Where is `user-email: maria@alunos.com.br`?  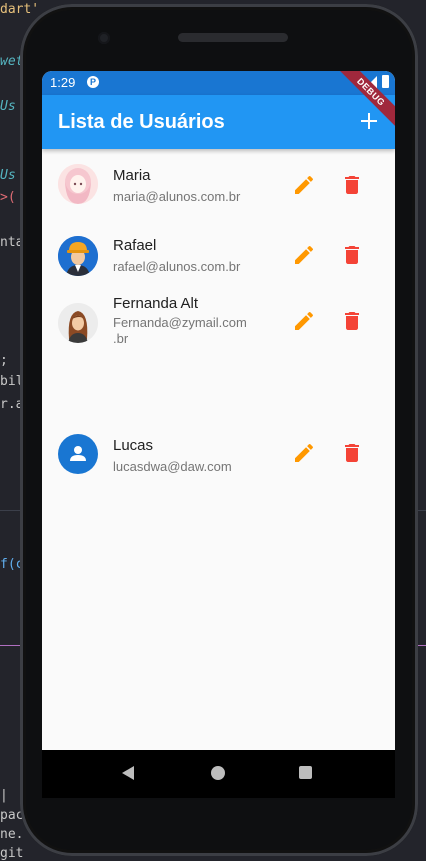
user-email: maria@alunos.com.br is located at coordinates (177, 196).